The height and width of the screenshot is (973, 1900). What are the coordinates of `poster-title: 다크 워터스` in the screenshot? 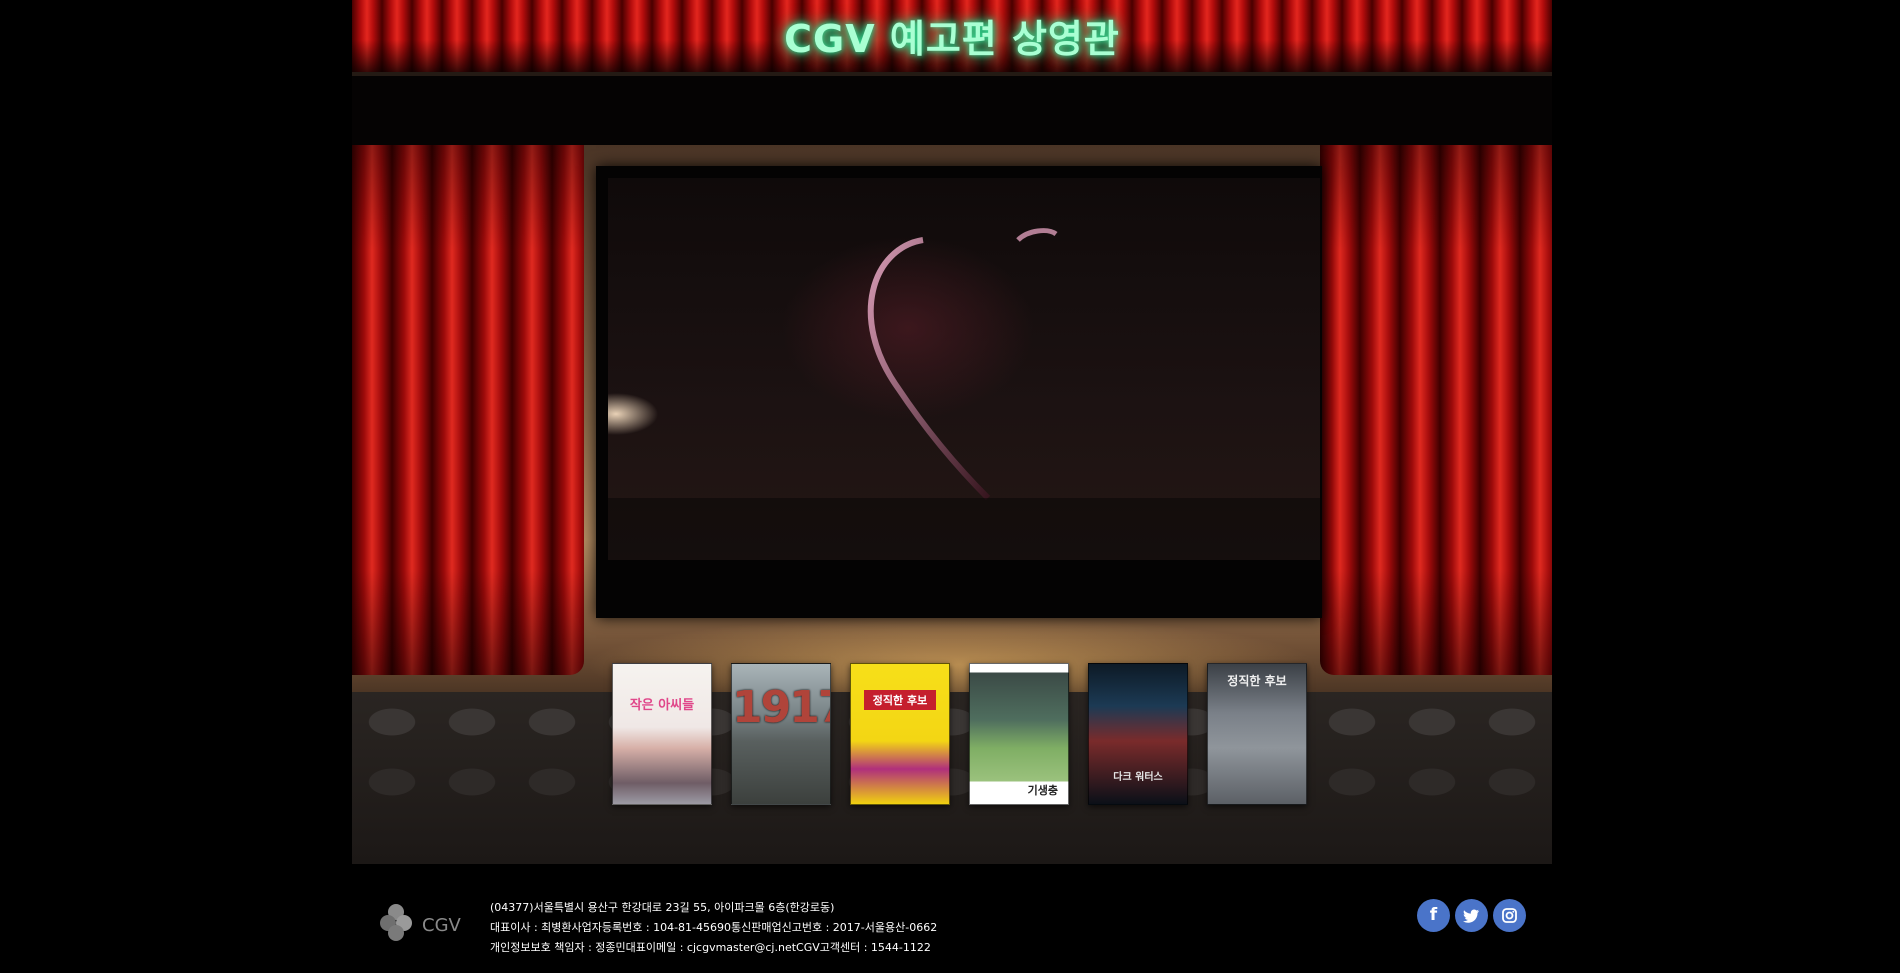 It's located at (1138, 777).